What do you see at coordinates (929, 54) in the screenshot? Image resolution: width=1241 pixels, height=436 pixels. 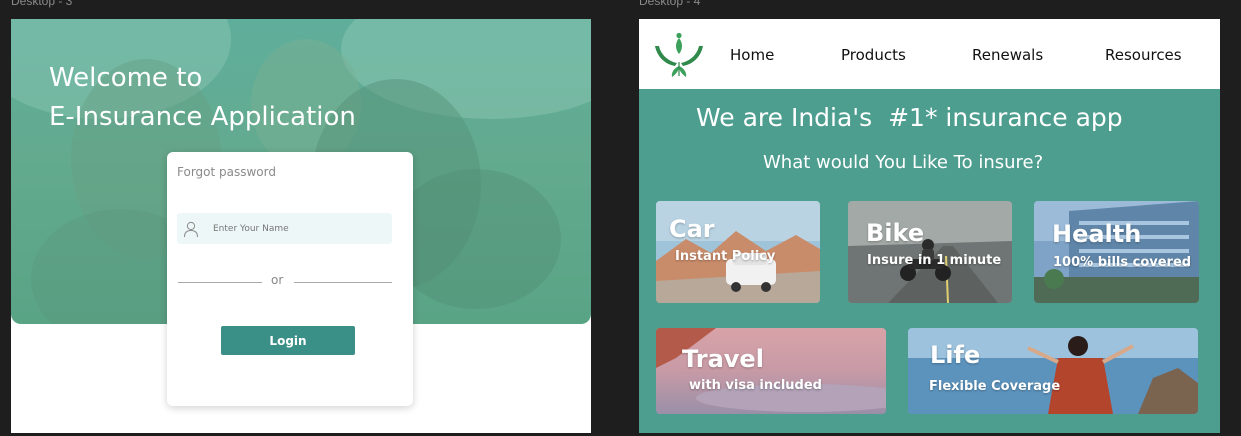 I see `top-navbar: Home Products Renewals Resources` at bounding box center [929, 54].